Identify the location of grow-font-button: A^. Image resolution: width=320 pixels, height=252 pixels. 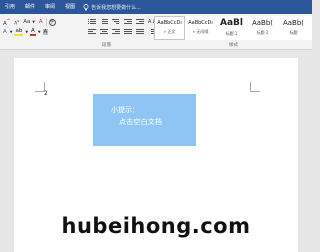
(6, 22).